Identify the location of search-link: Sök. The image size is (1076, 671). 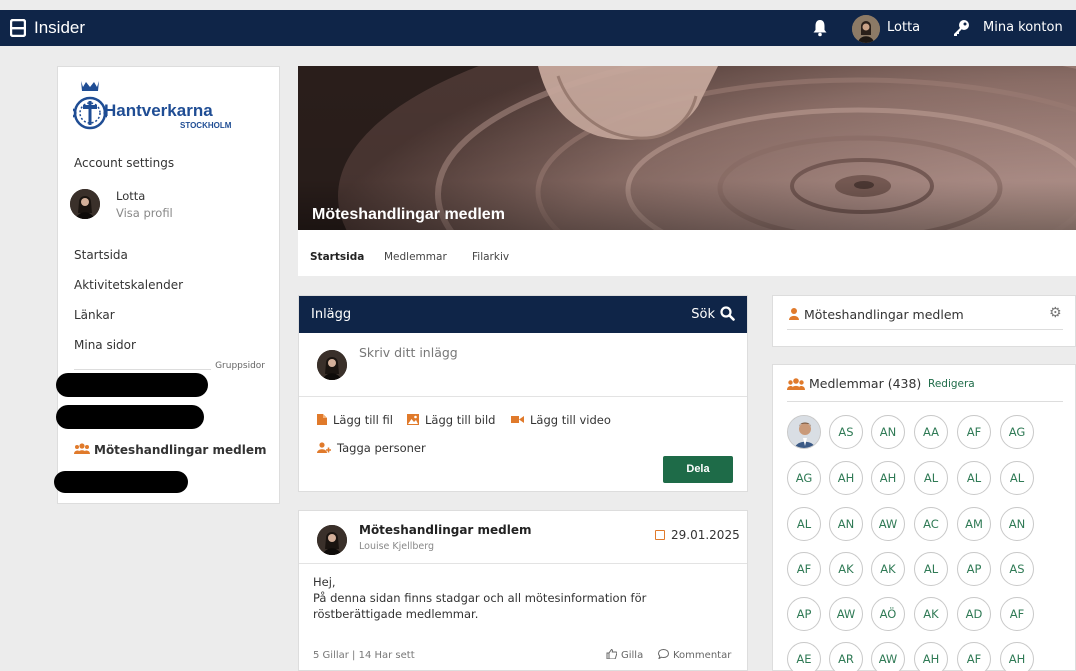
(703, 314).